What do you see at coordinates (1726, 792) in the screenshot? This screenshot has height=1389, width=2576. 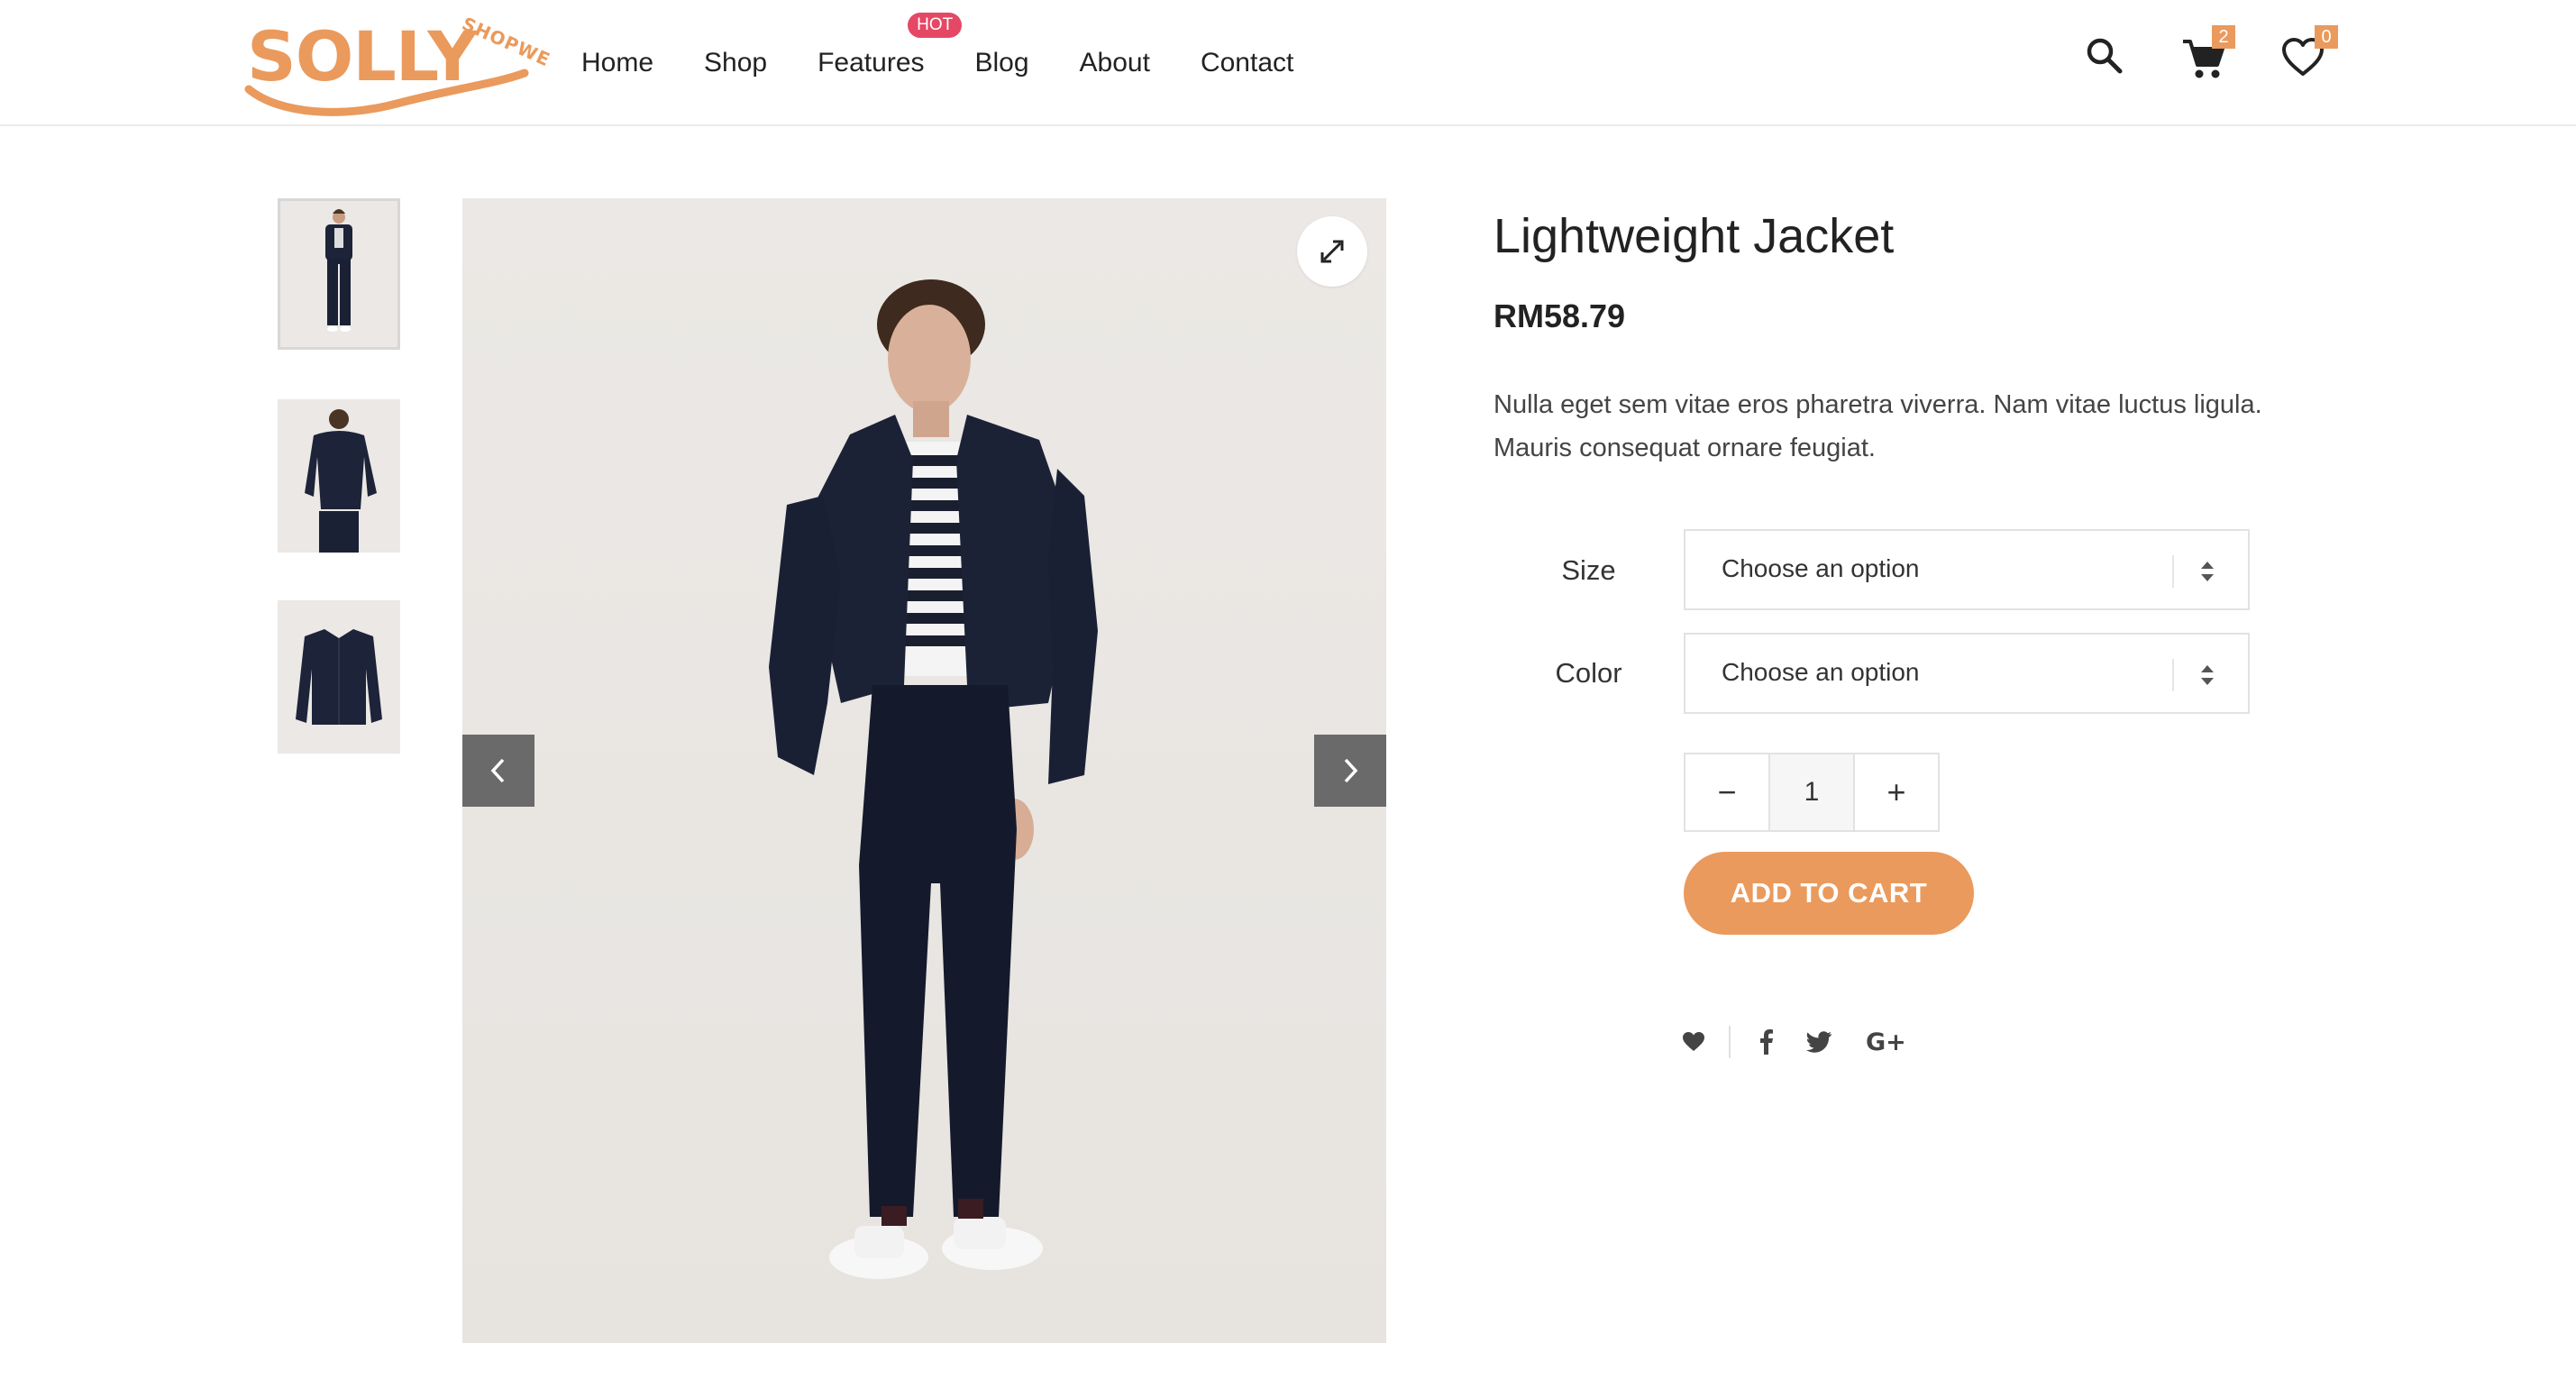 I see `quantity-minus-button: −` at bounding box center [1726, 792].